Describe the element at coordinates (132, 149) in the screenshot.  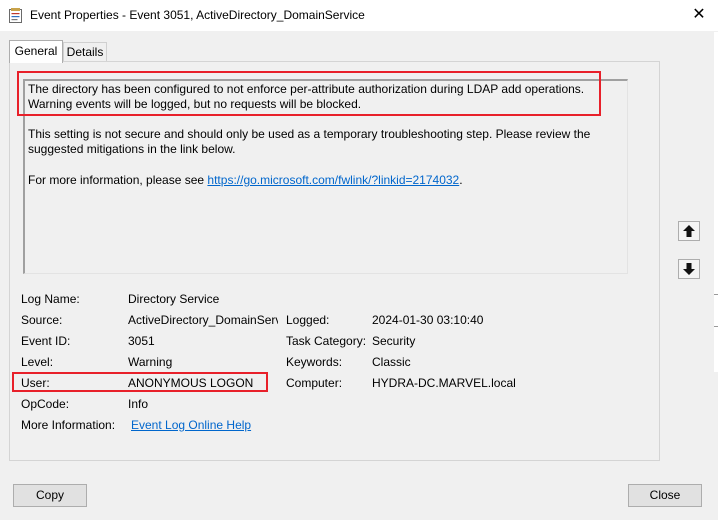
I see `description-line: suggested mitigations in the link below.` at that location.